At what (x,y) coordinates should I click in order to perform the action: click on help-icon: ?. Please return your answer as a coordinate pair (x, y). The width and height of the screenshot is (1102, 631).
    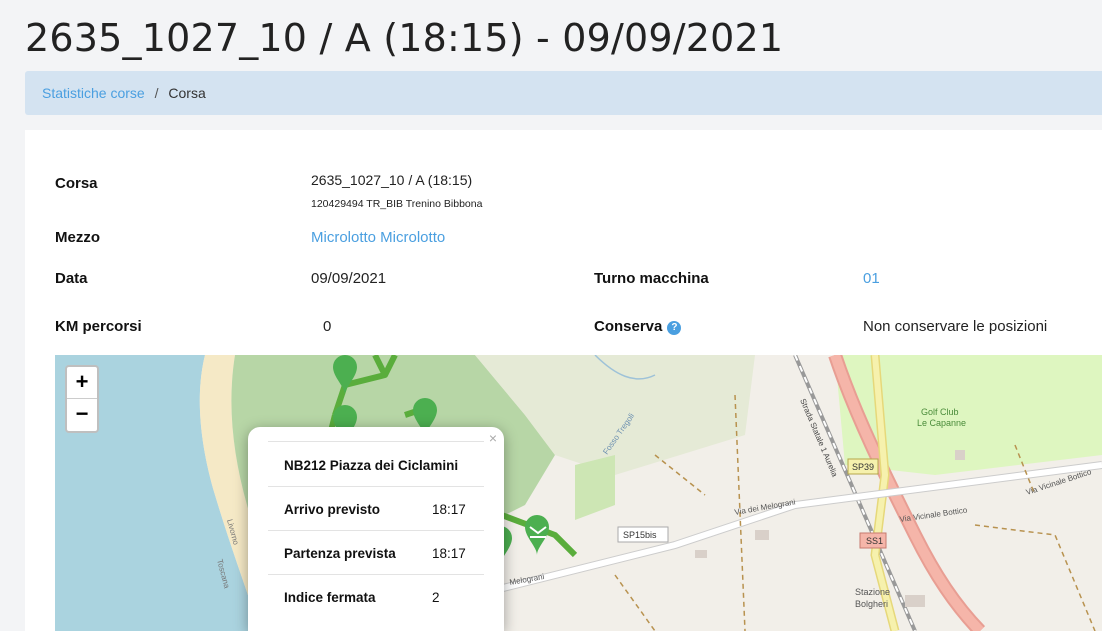
    Looking at the image, I should click on (674, 328).